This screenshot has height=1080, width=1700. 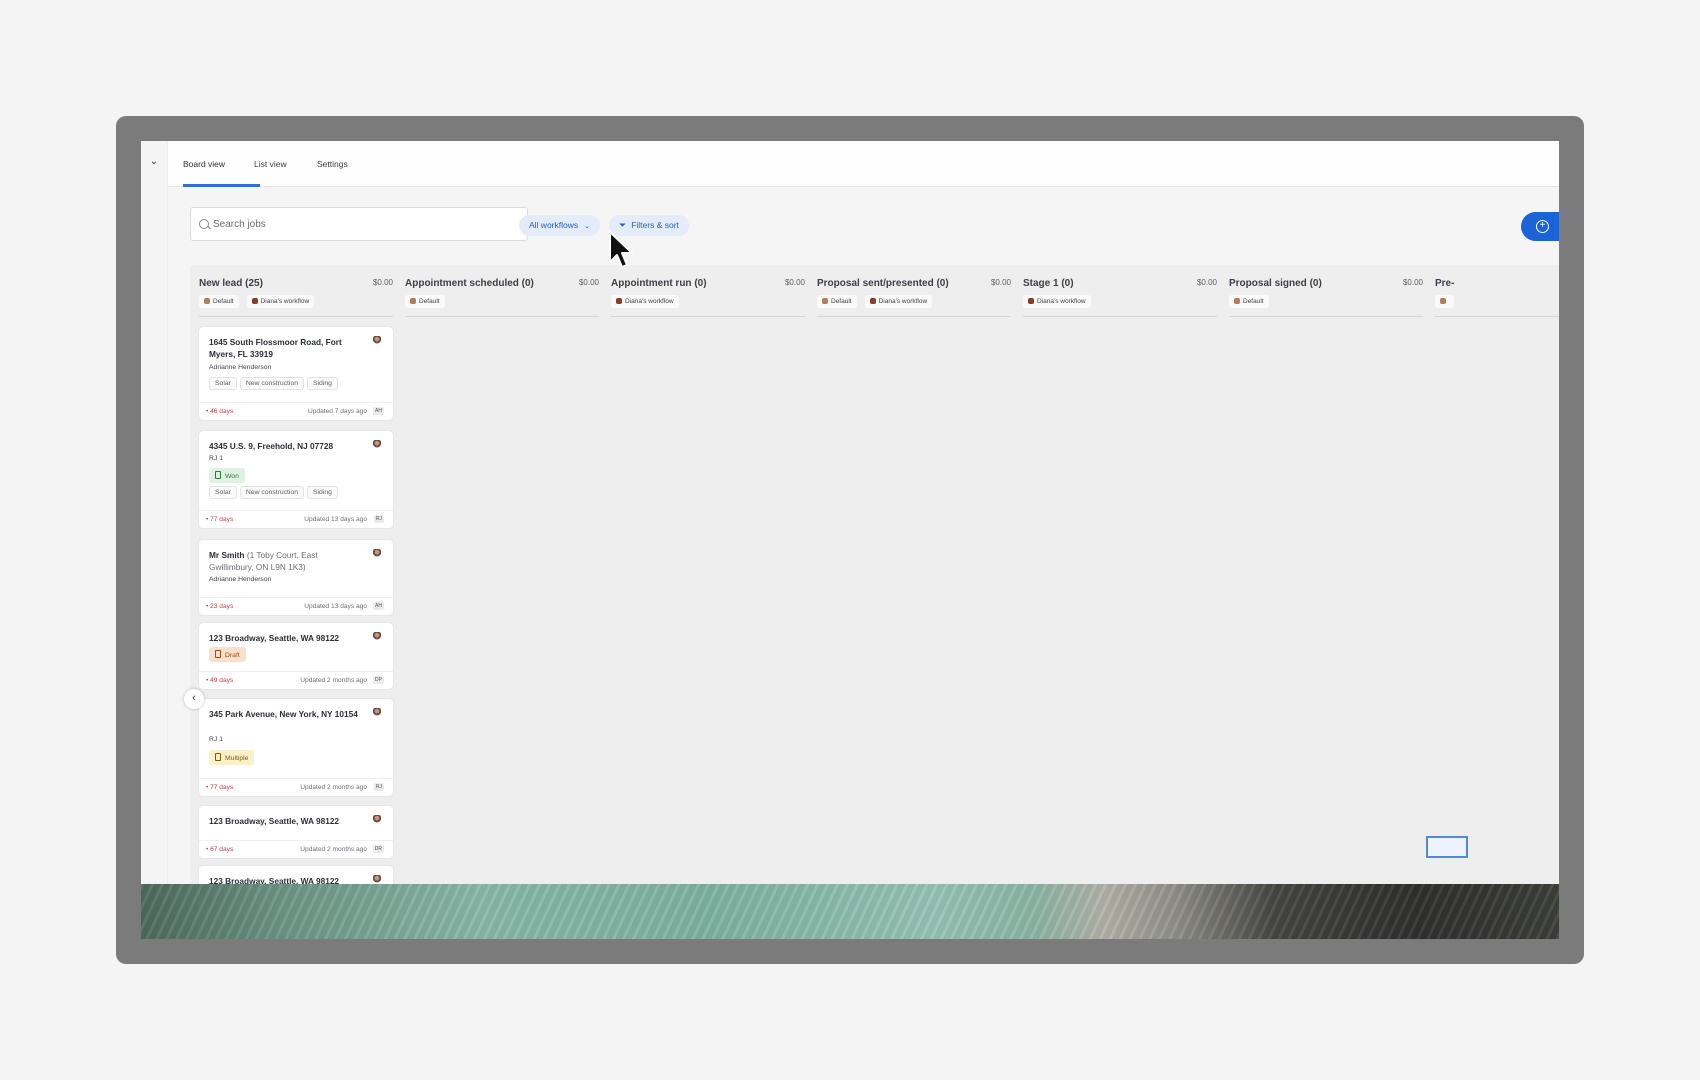 I want to click on status-badge: Multiple, so click(x=232, y=757).